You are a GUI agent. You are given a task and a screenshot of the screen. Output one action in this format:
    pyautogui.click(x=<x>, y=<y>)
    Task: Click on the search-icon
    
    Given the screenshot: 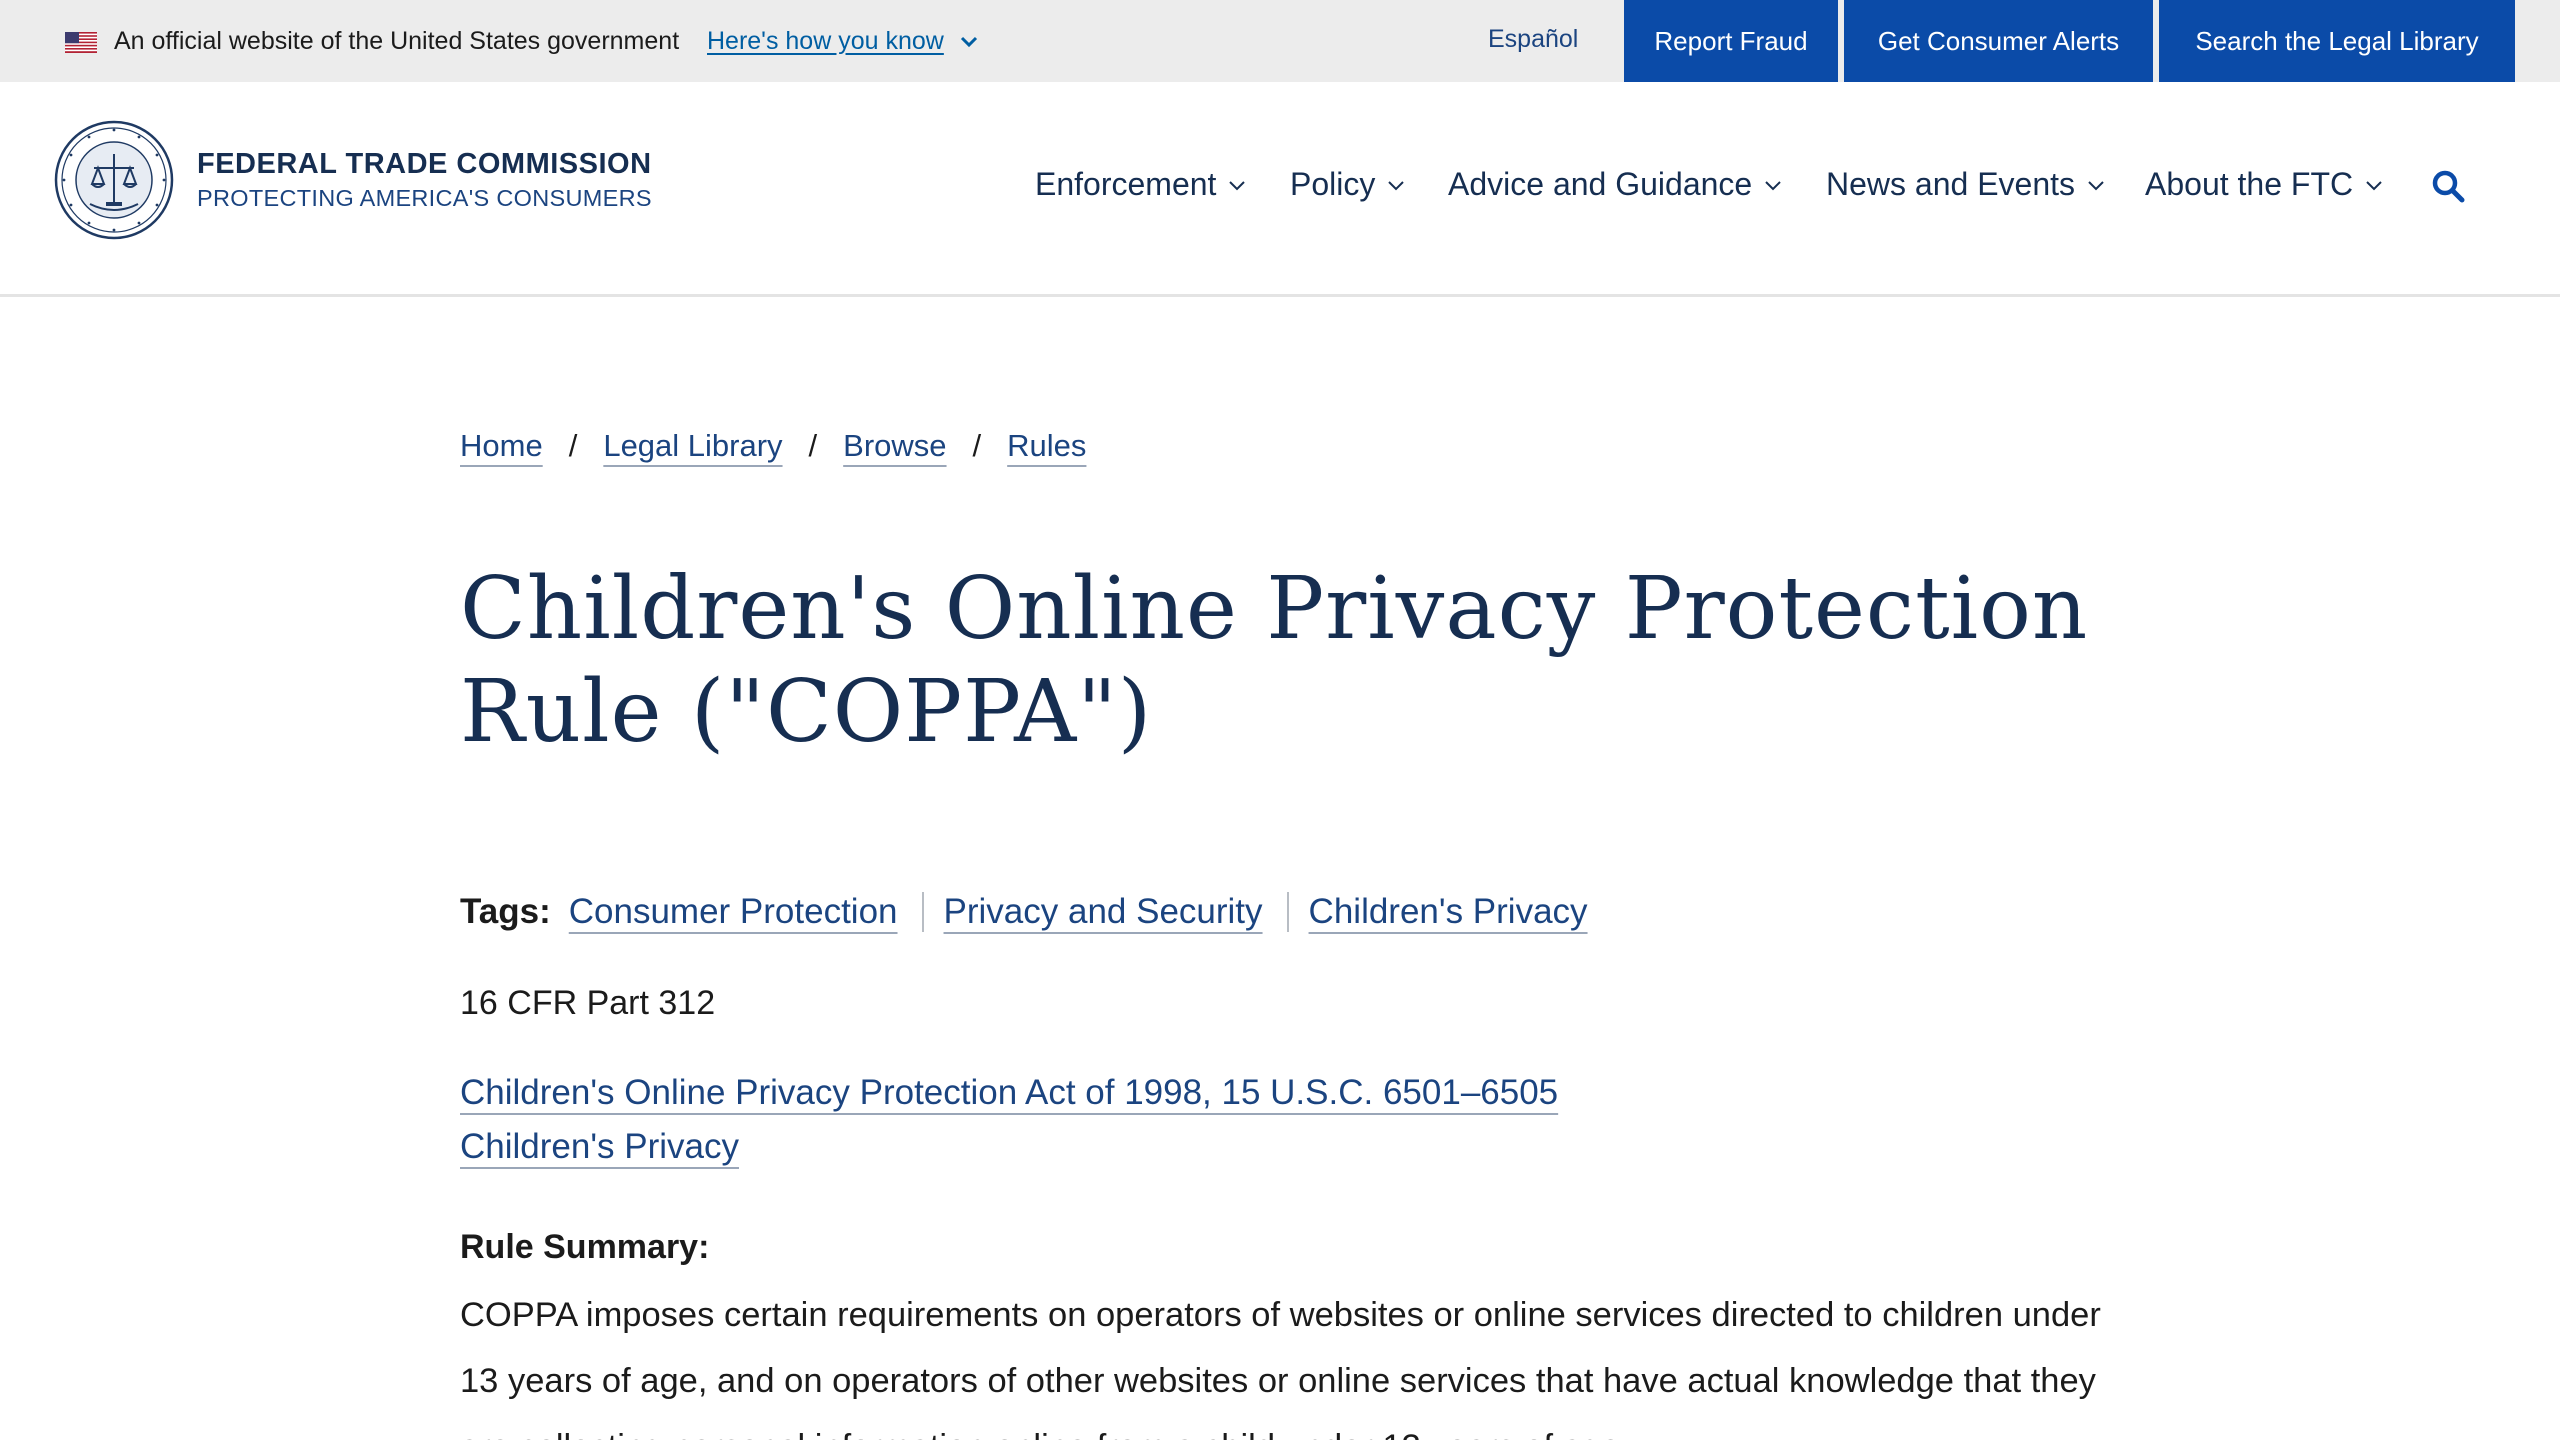 What is the action you would take?
    pyautogui.click(x=2448, y=186)
    